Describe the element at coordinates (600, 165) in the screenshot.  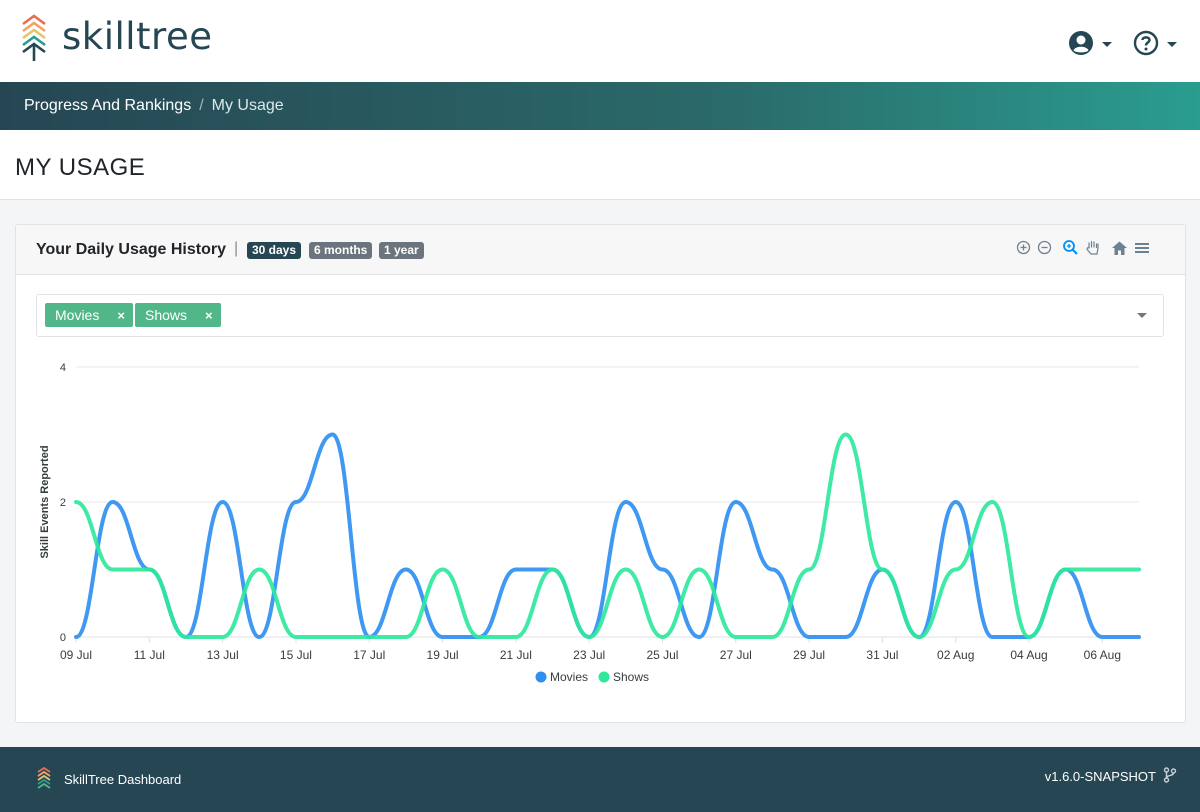
I see `page-header: MY USAGE` at that location.